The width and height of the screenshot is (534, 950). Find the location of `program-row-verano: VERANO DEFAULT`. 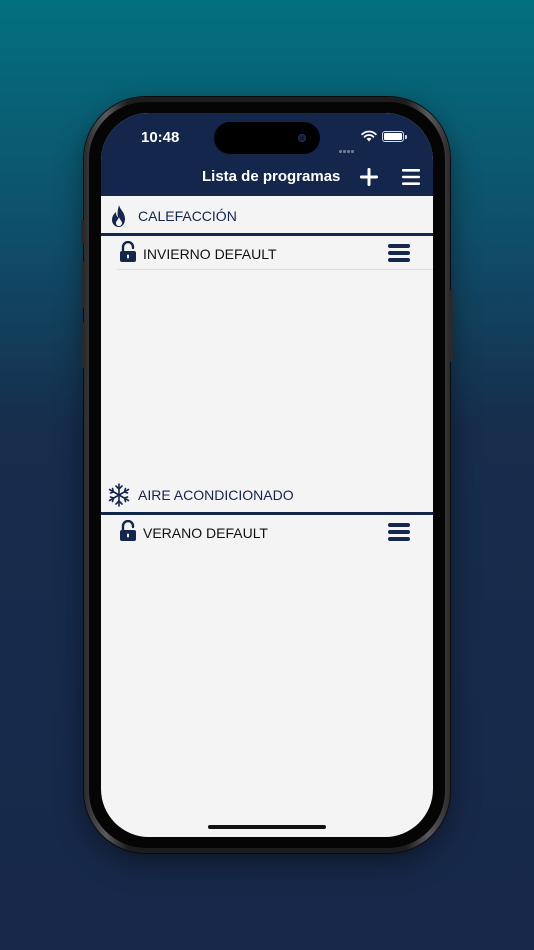

program-row-verano: VERANO DEFAULT is located at coordinates (275, 532).